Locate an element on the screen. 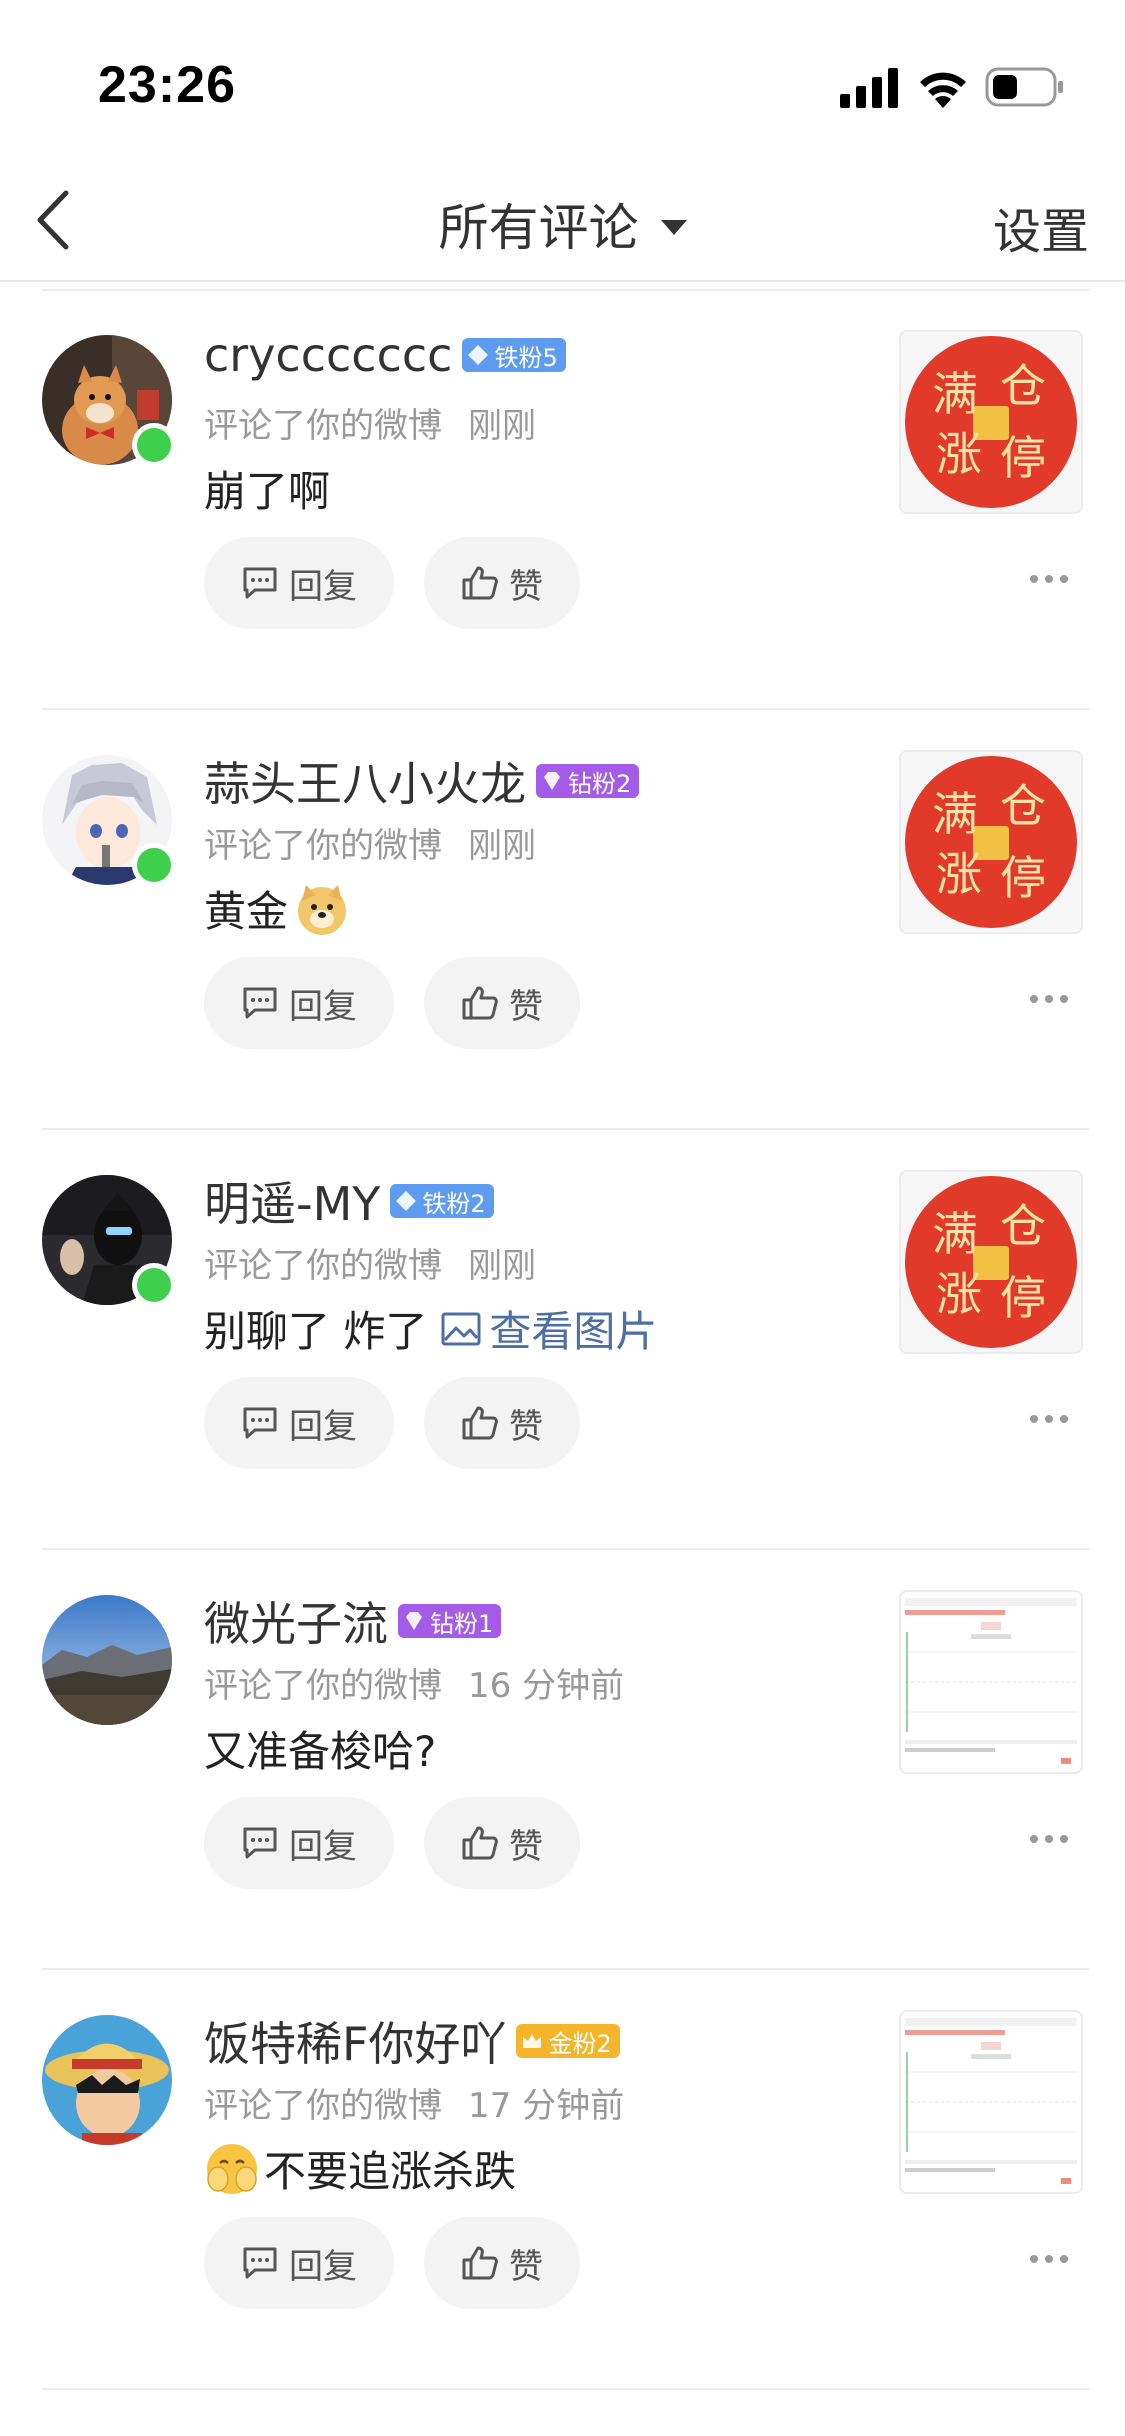 Image resolution: width=1125 pixels, height=2436 pixels. comment-text: 不要追涨杀跌 is located at coordinates (360, 2168).